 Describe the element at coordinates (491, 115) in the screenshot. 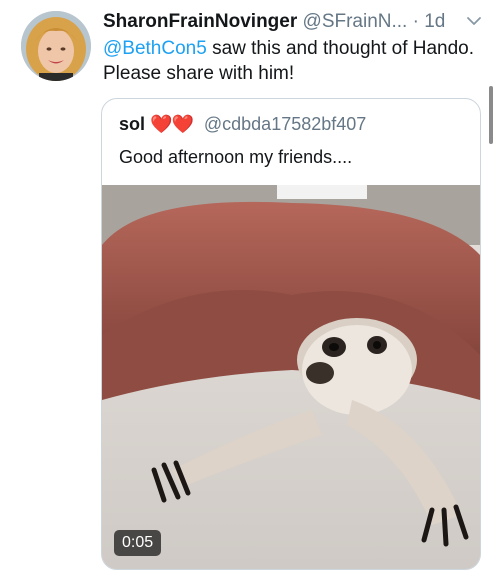

I see `scrollbar-thumb` at that location.